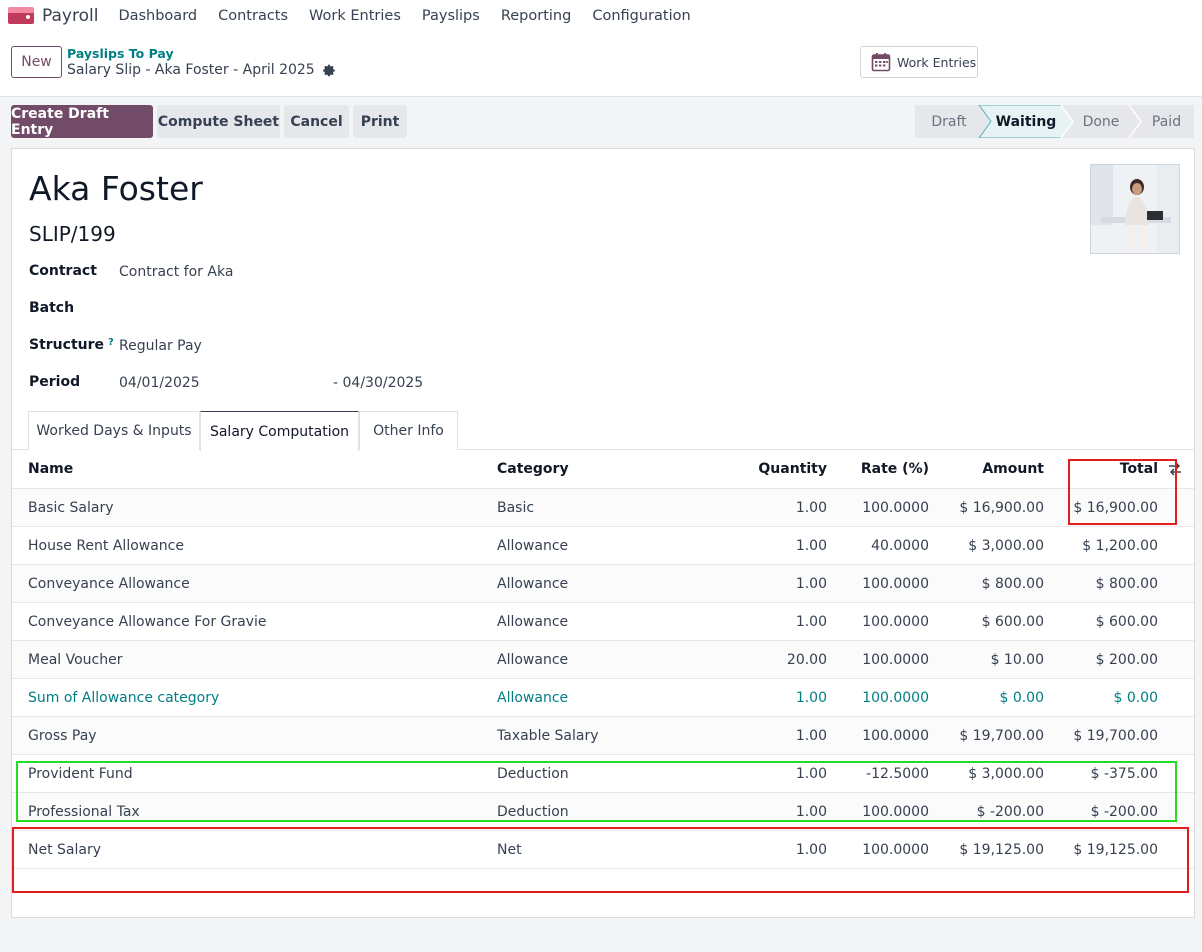 The image size is (1202, 952). Describe the element at coordinates (949, 121) in the screenshot. I see `stage-draft: Draft` at that location.